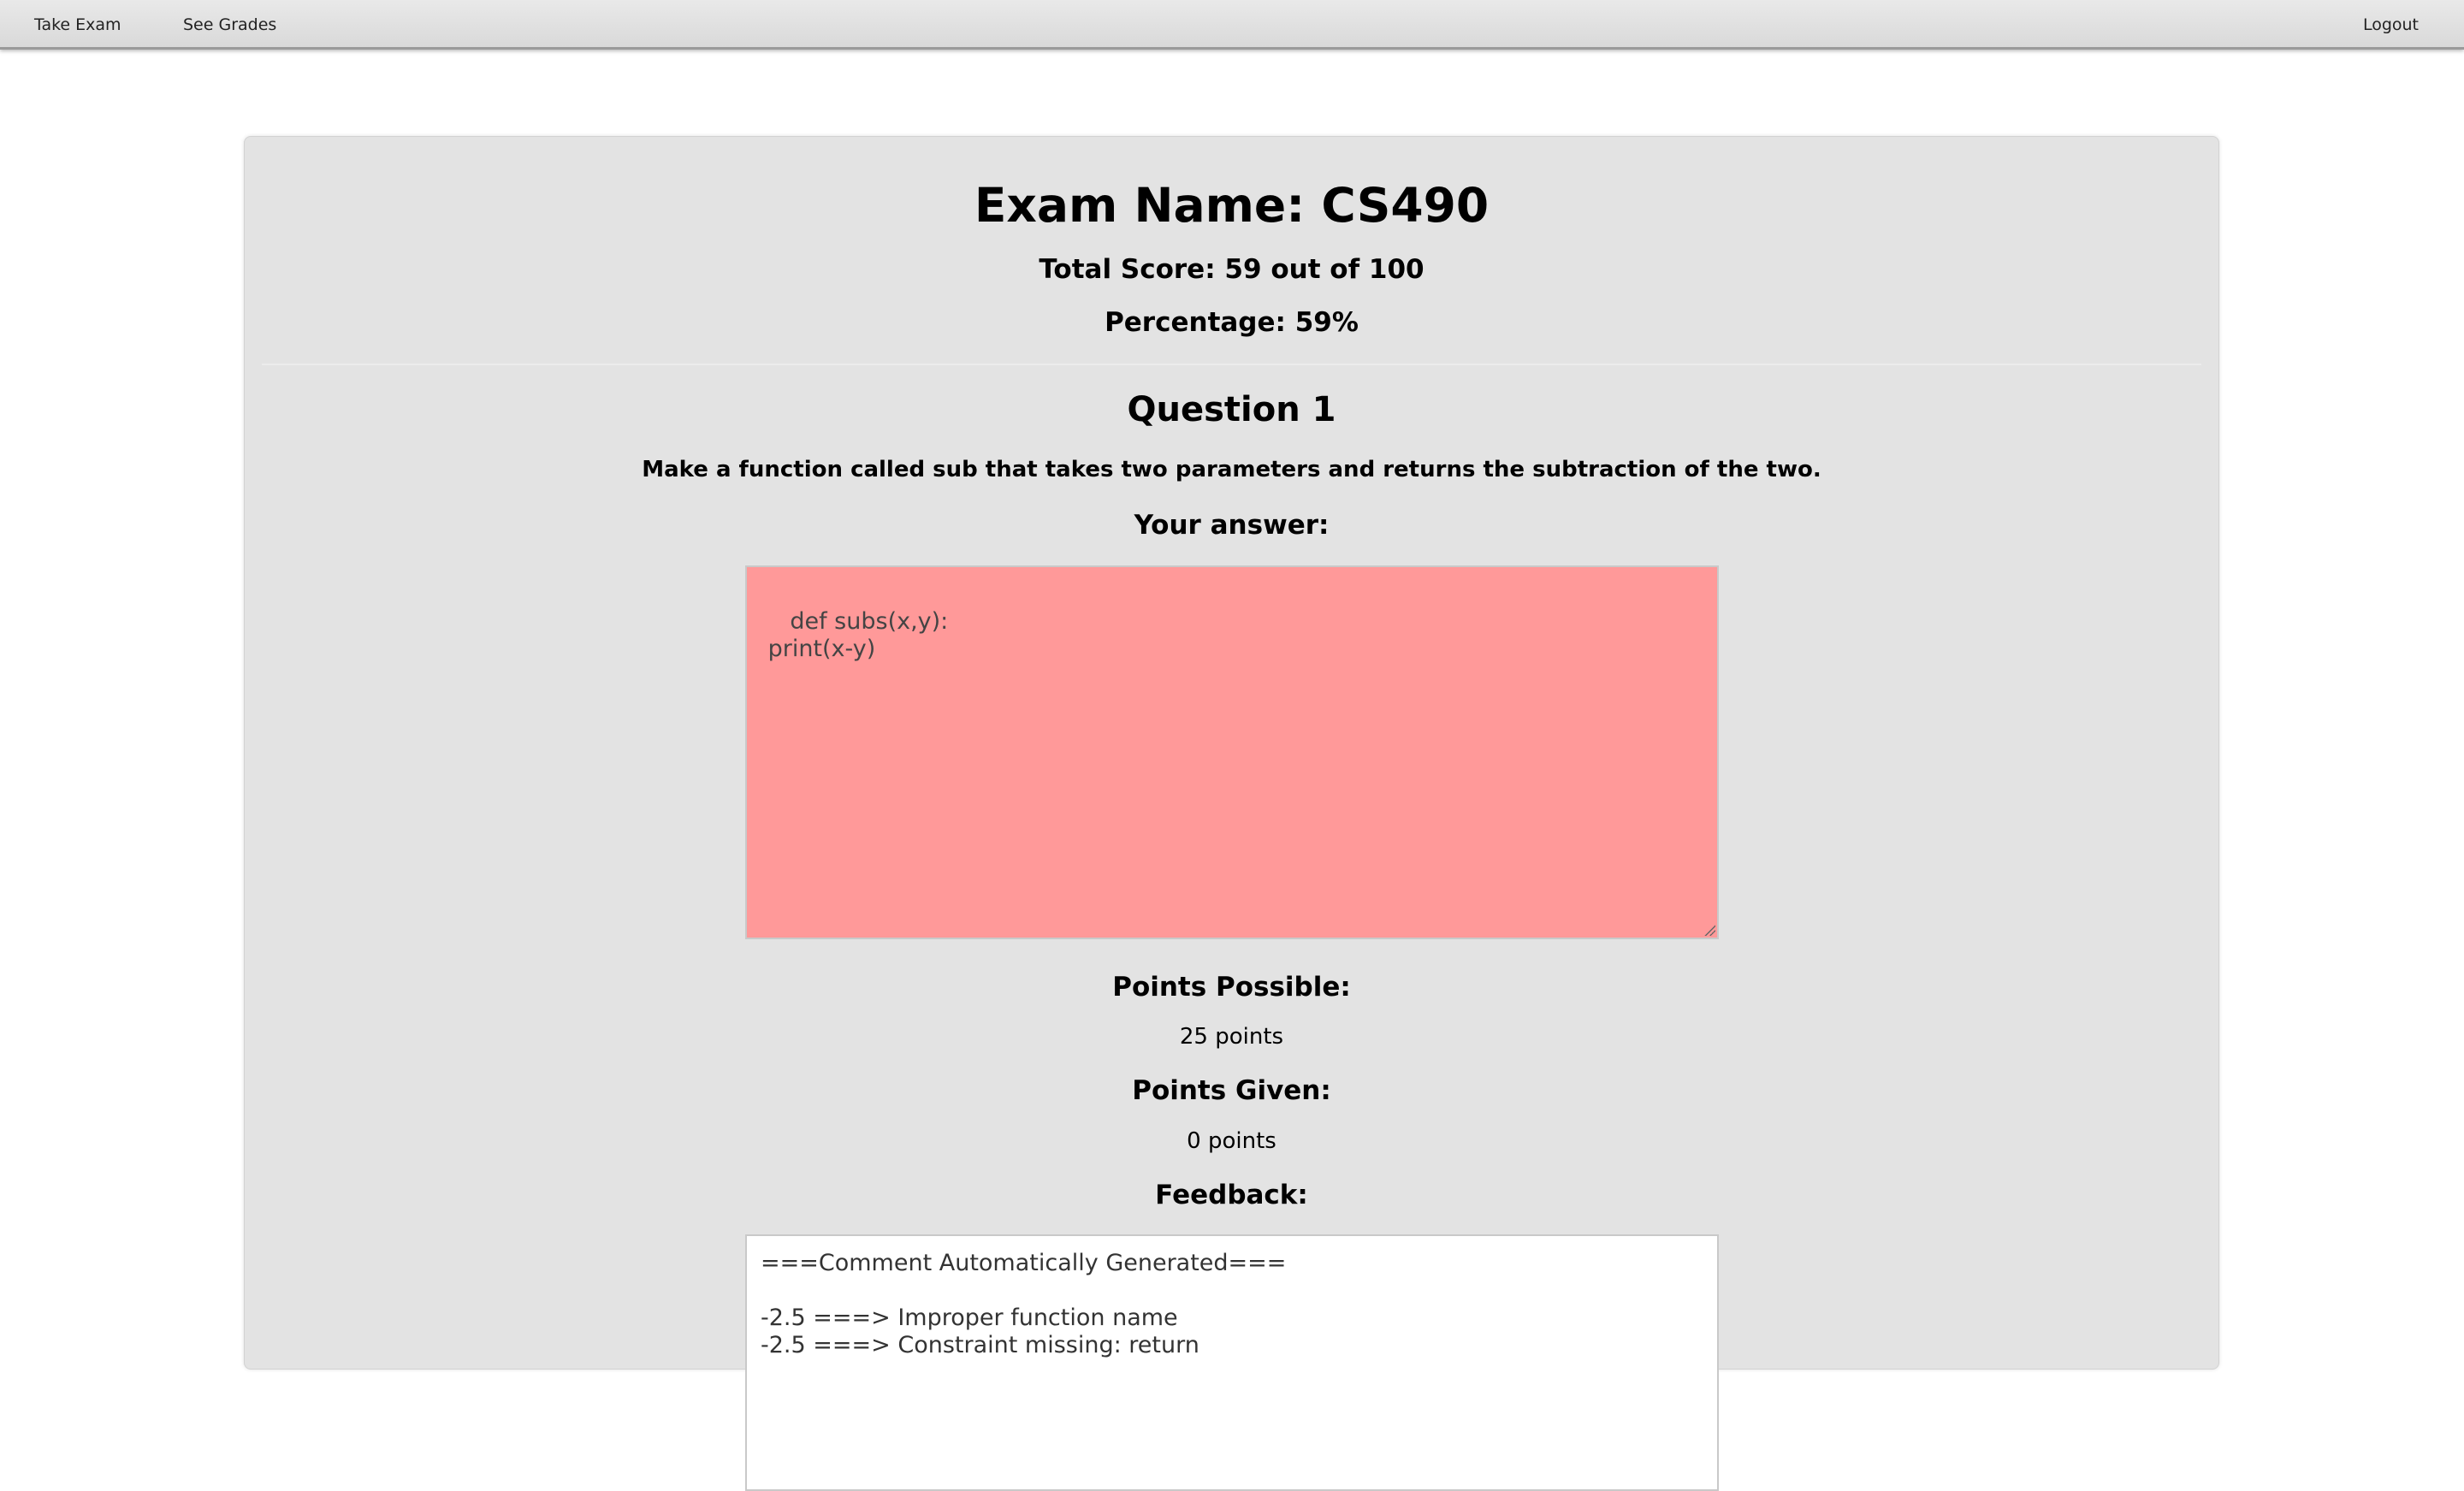 This screenshot has height=1491, width=2464. I want to click on feedback-line: ===Comment Automatically Generated===, so click(1024, 1263).